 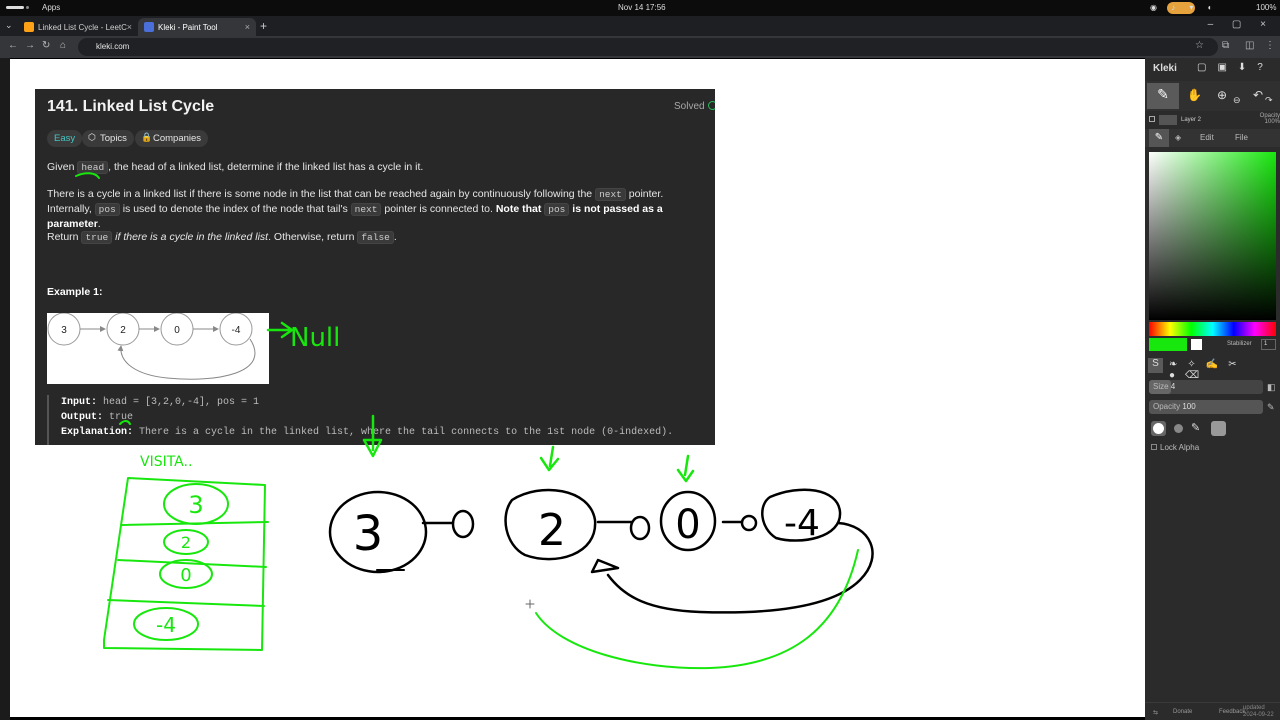 What do you see at coordinates (1155, 712) in the screenshot?
I see `collapse-arrows-icon: ⇆` at bounding box center [1155, 712].